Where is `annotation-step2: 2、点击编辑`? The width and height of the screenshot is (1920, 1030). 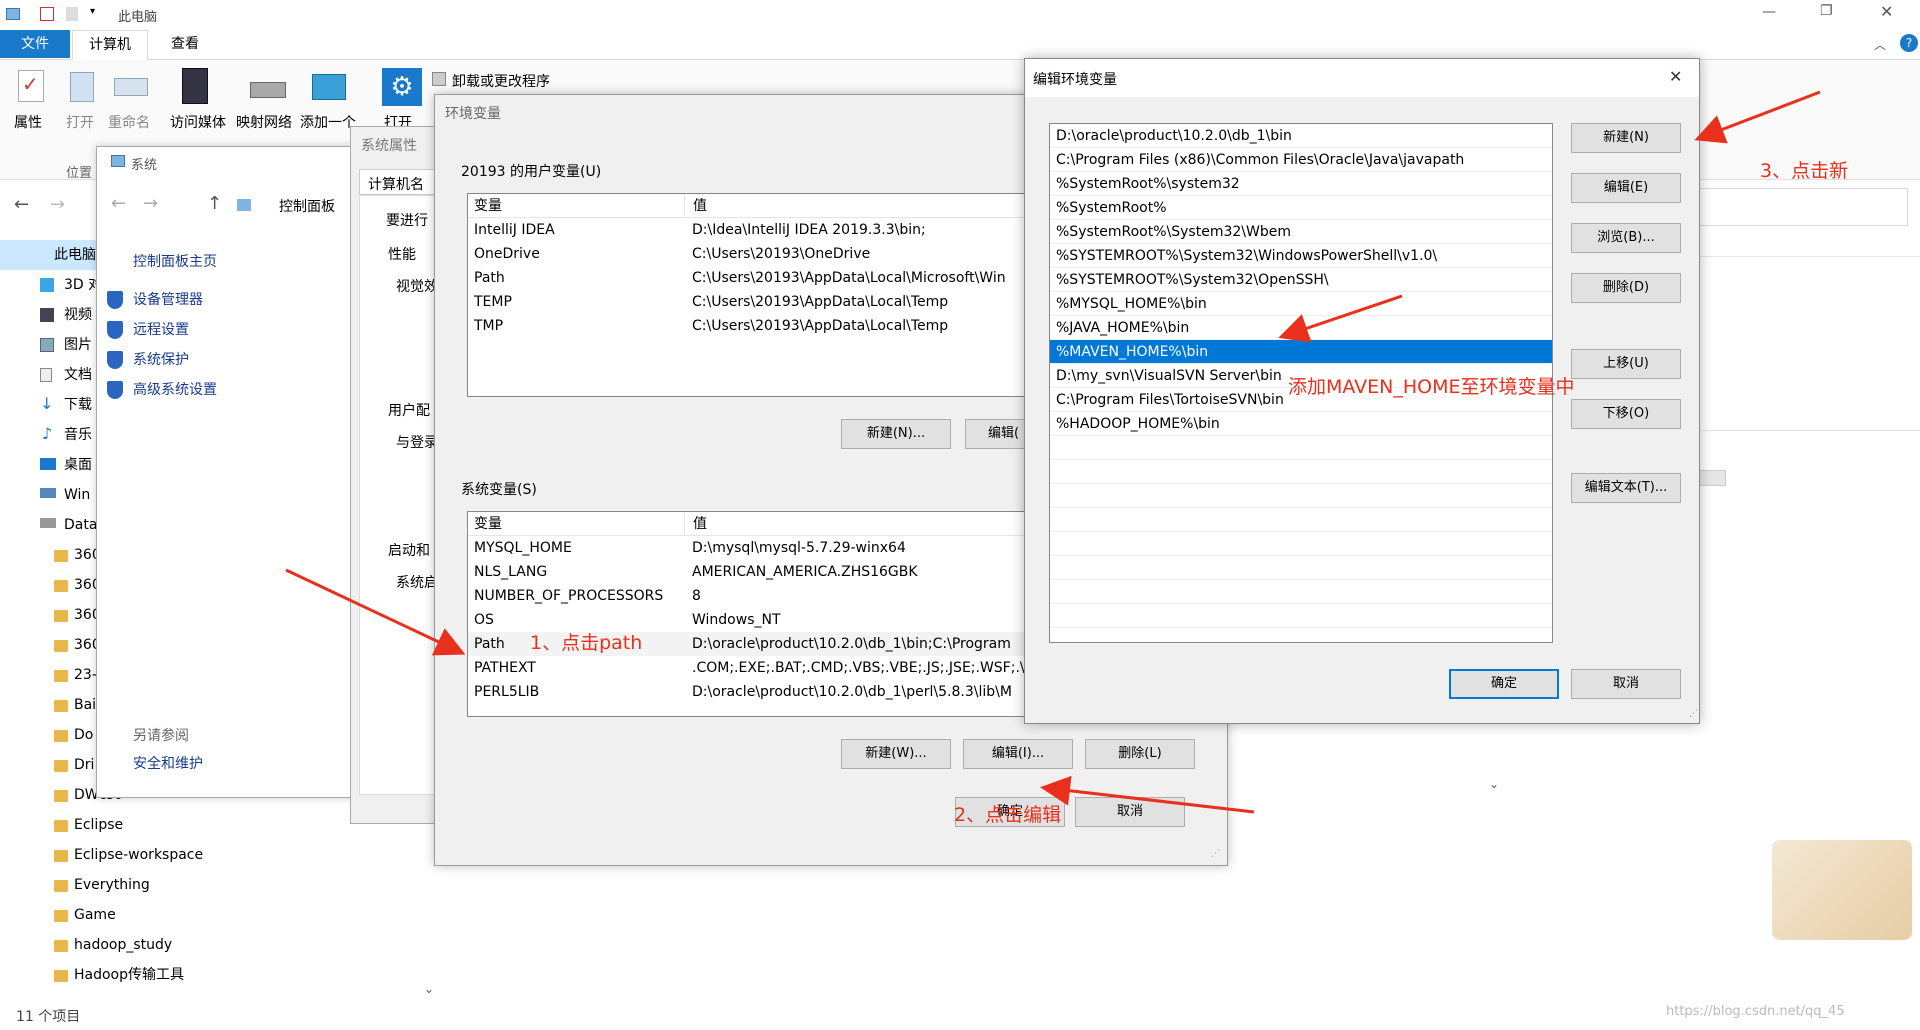 annotation-step2: 2、点击编辑 is located at coordinates (1008, 815).